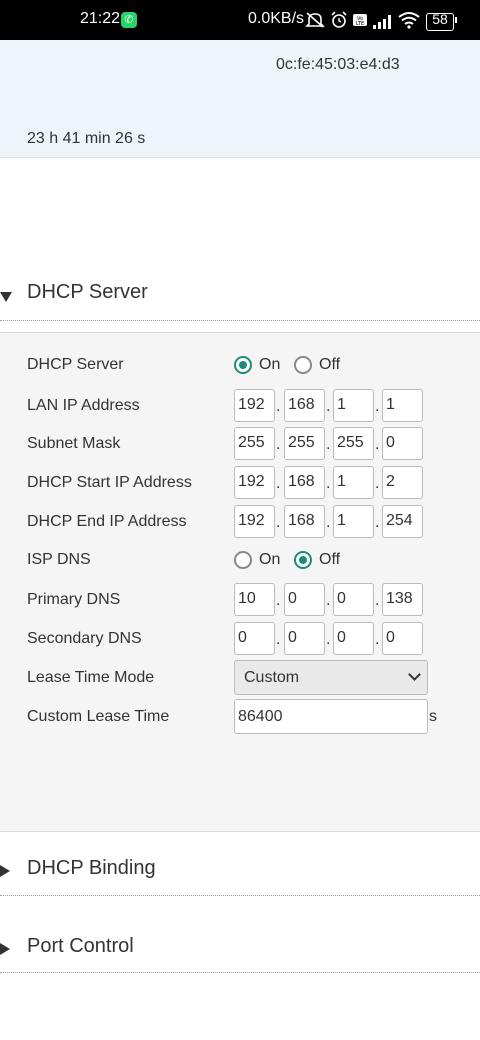 Image resolution: width=480 pixels, height=1040 pixels. Describe the element at coordinates (107, 521) in the screenshot. I see `end-ip-label: DHCP End IP Address` at that location.